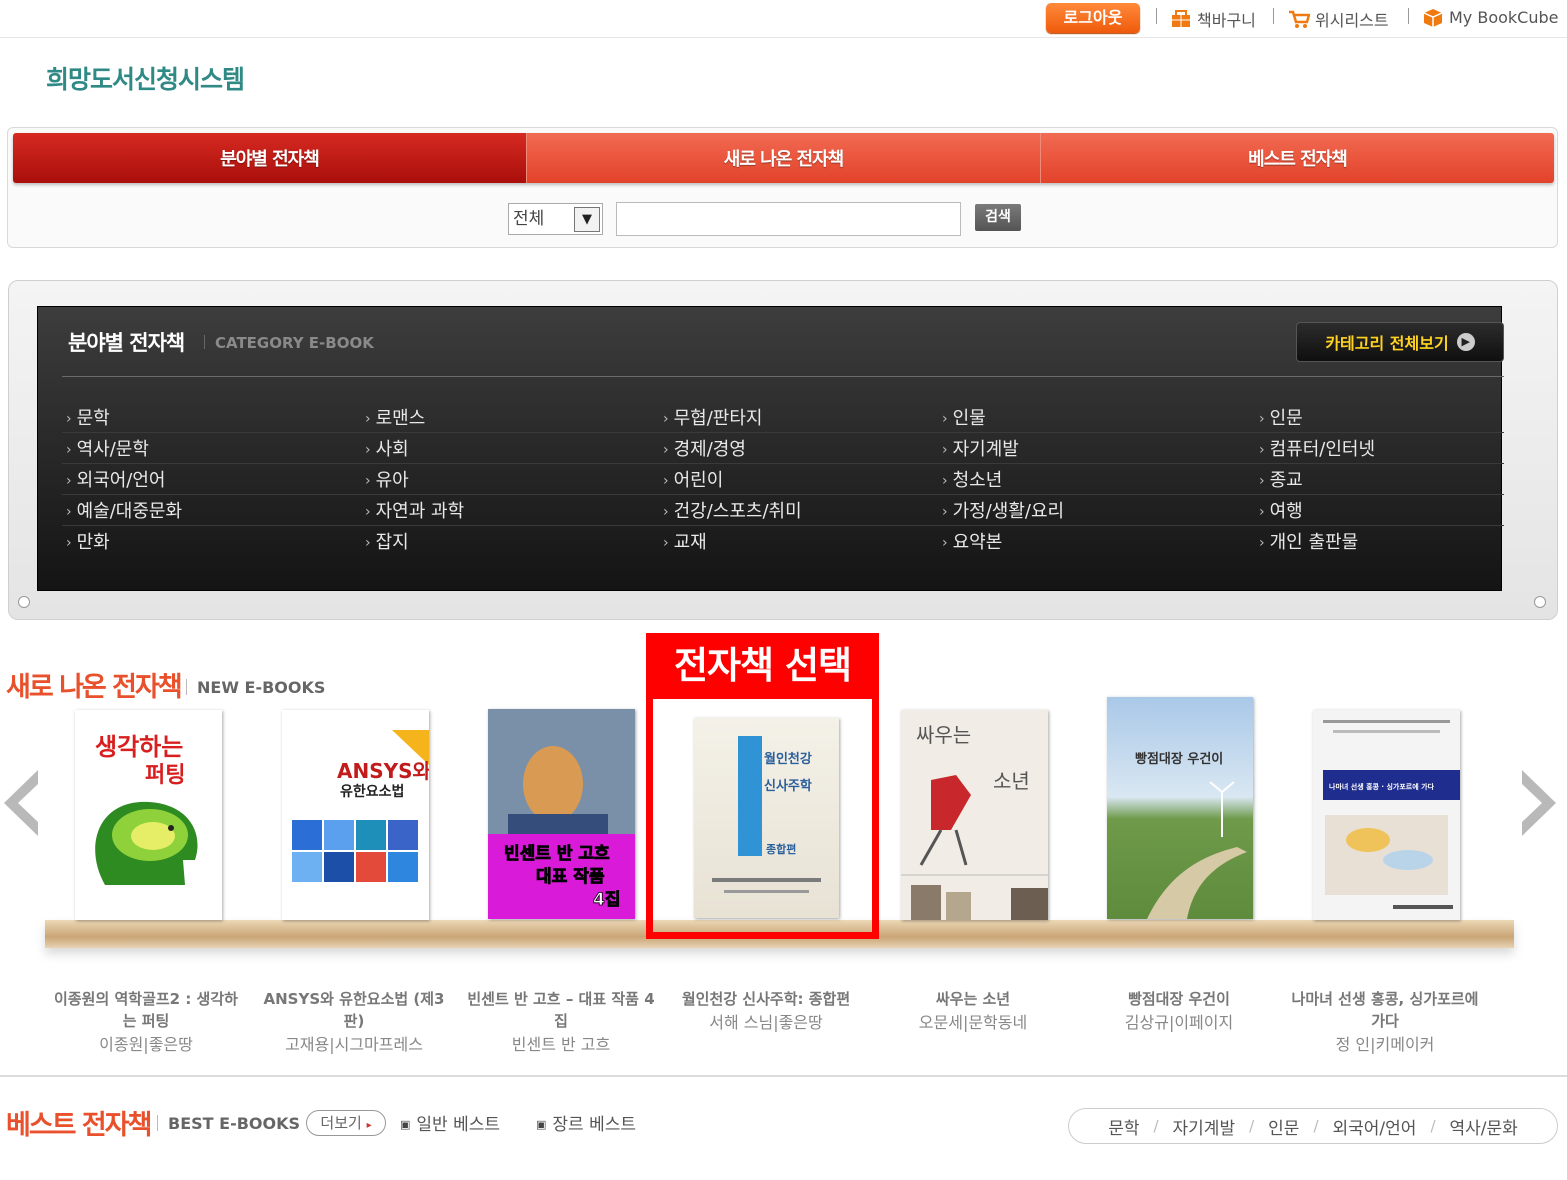  Describe the element at coordinates (269, 158) in the screenshot. I see `tab-category-ebooks: 분야별 전자책` at that location.